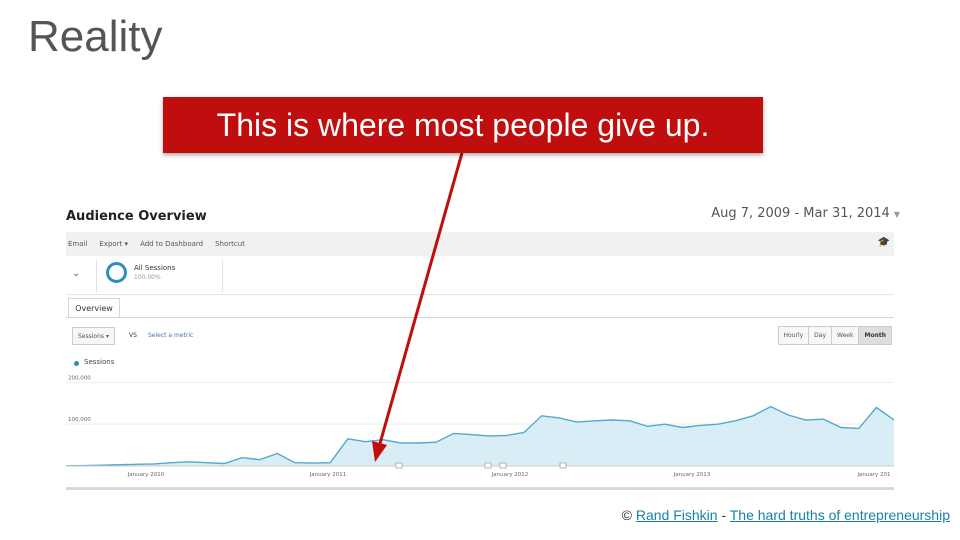 This screenshot has width=960, height=540. I want to click on x-tick-label: January 2010, so click(146, 475).